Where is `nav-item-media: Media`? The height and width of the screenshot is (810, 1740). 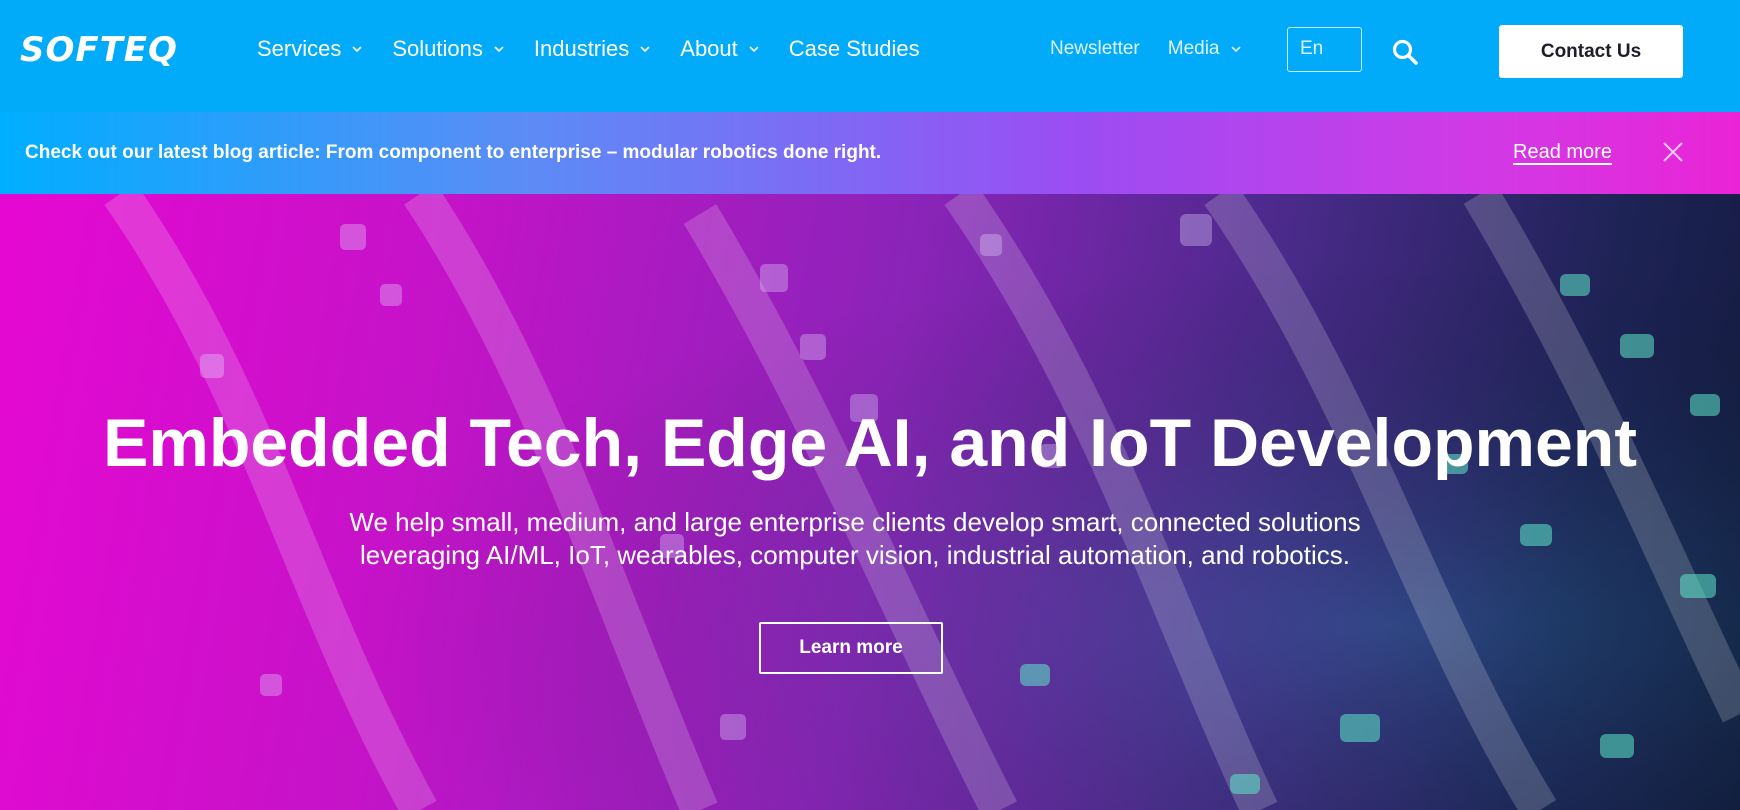
nav-item-media: Media is located at coordinates (1205, 49).